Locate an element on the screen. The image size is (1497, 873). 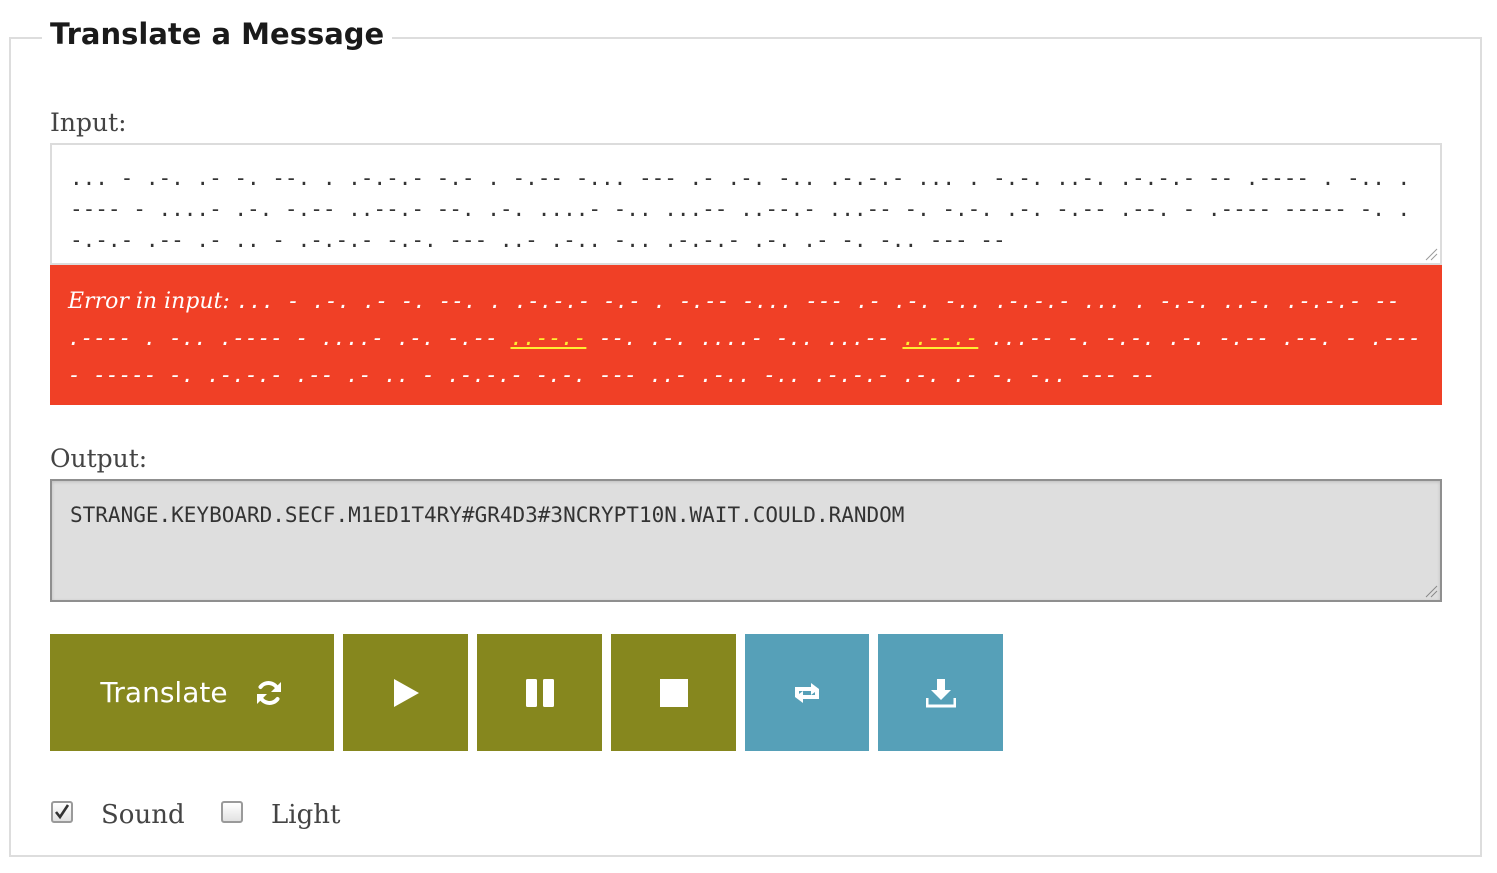
output-label: Output: is located at coordinates (99, 458).